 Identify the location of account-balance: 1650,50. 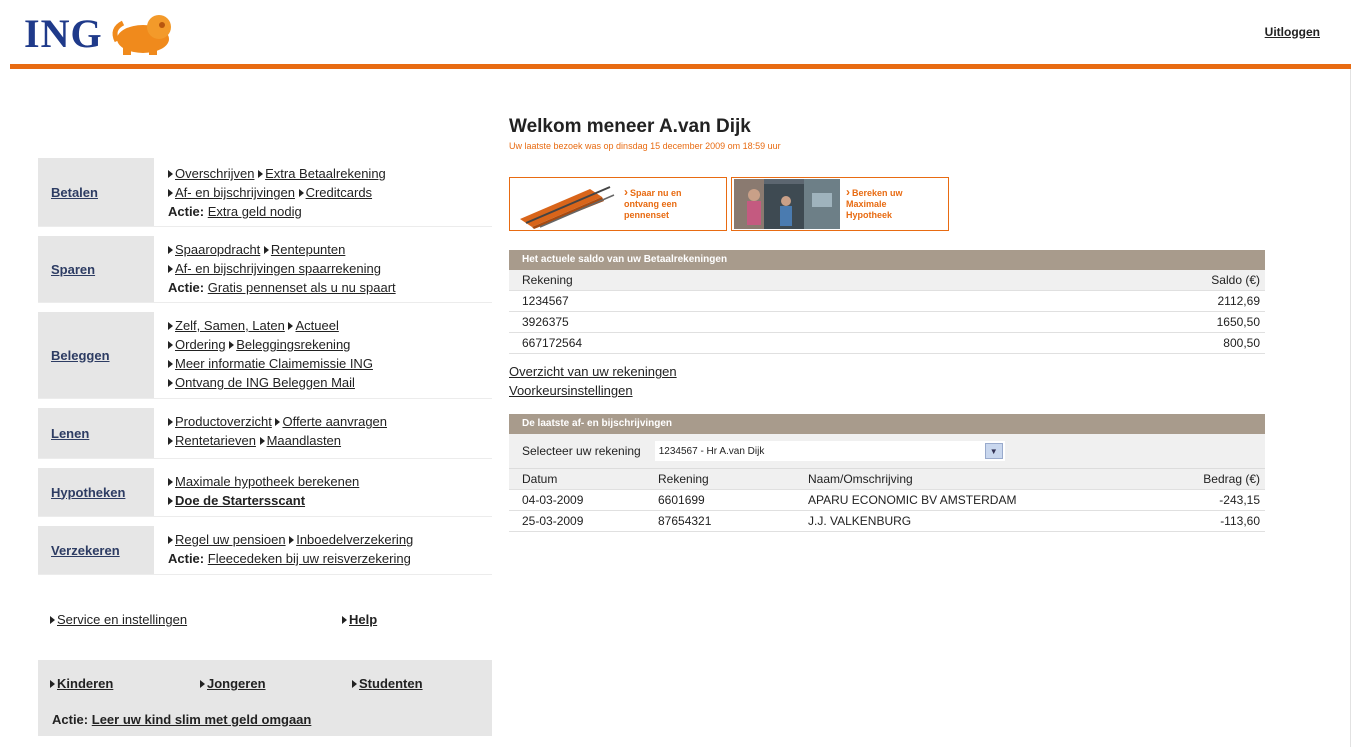
(1090, 322).